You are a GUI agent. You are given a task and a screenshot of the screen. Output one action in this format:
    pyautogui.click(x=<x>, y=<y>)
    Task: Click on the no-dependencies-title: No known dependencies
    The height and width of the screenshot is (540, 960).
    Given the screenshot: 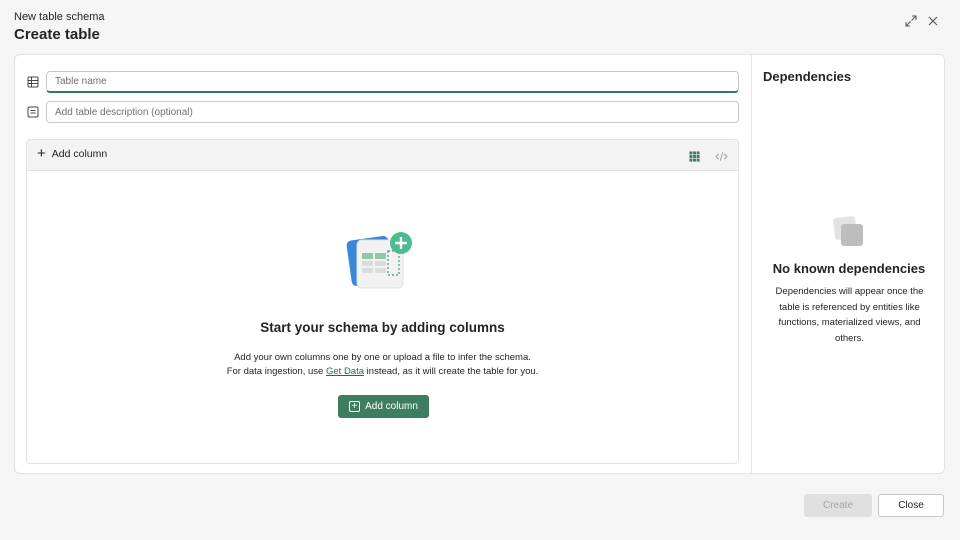 What is the action you would take?
    pyautogui.click(x=849, y=268)
    